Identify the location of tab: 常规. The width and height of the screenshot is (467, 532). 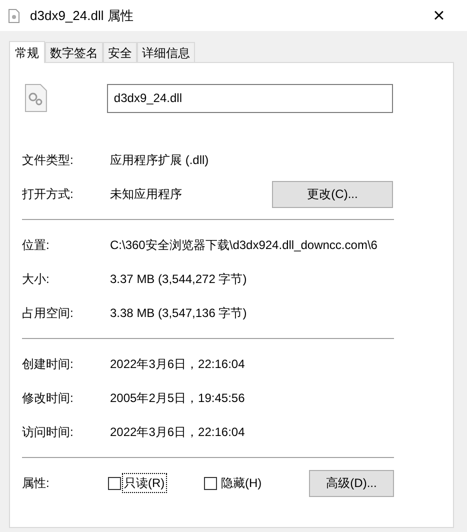
(27, 52).